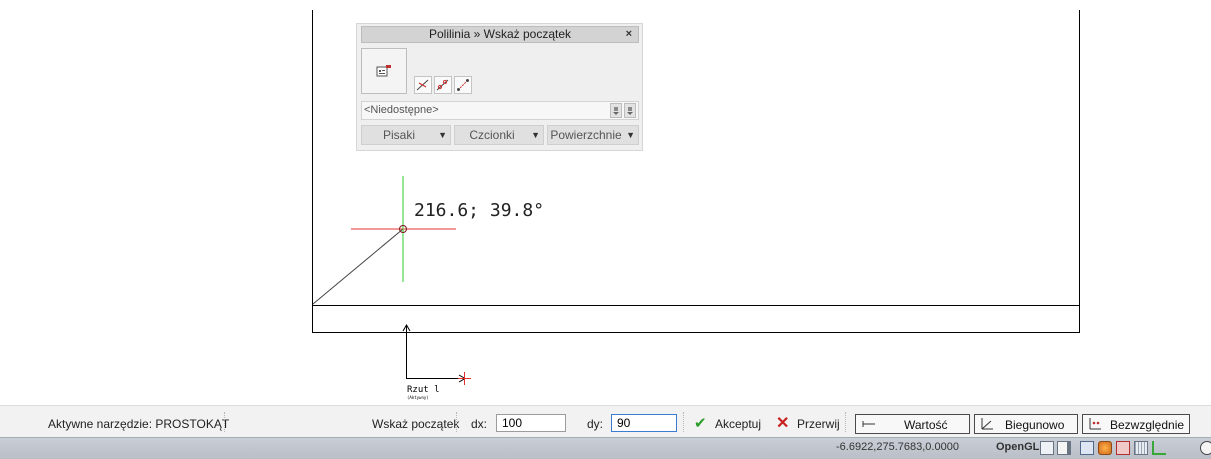 The width and height of the screenshot is (1211, 459). I want to click on grid-icon, so click(1141, 448).